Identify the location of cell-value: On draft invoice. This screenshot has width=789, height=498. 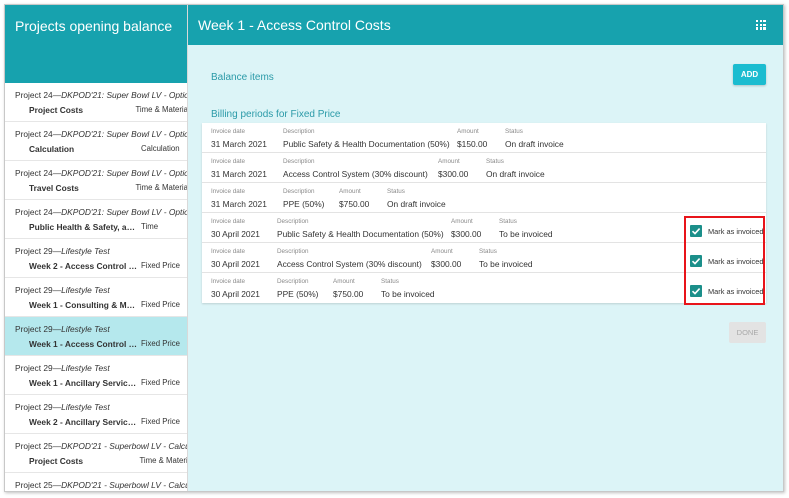
(515, 174).